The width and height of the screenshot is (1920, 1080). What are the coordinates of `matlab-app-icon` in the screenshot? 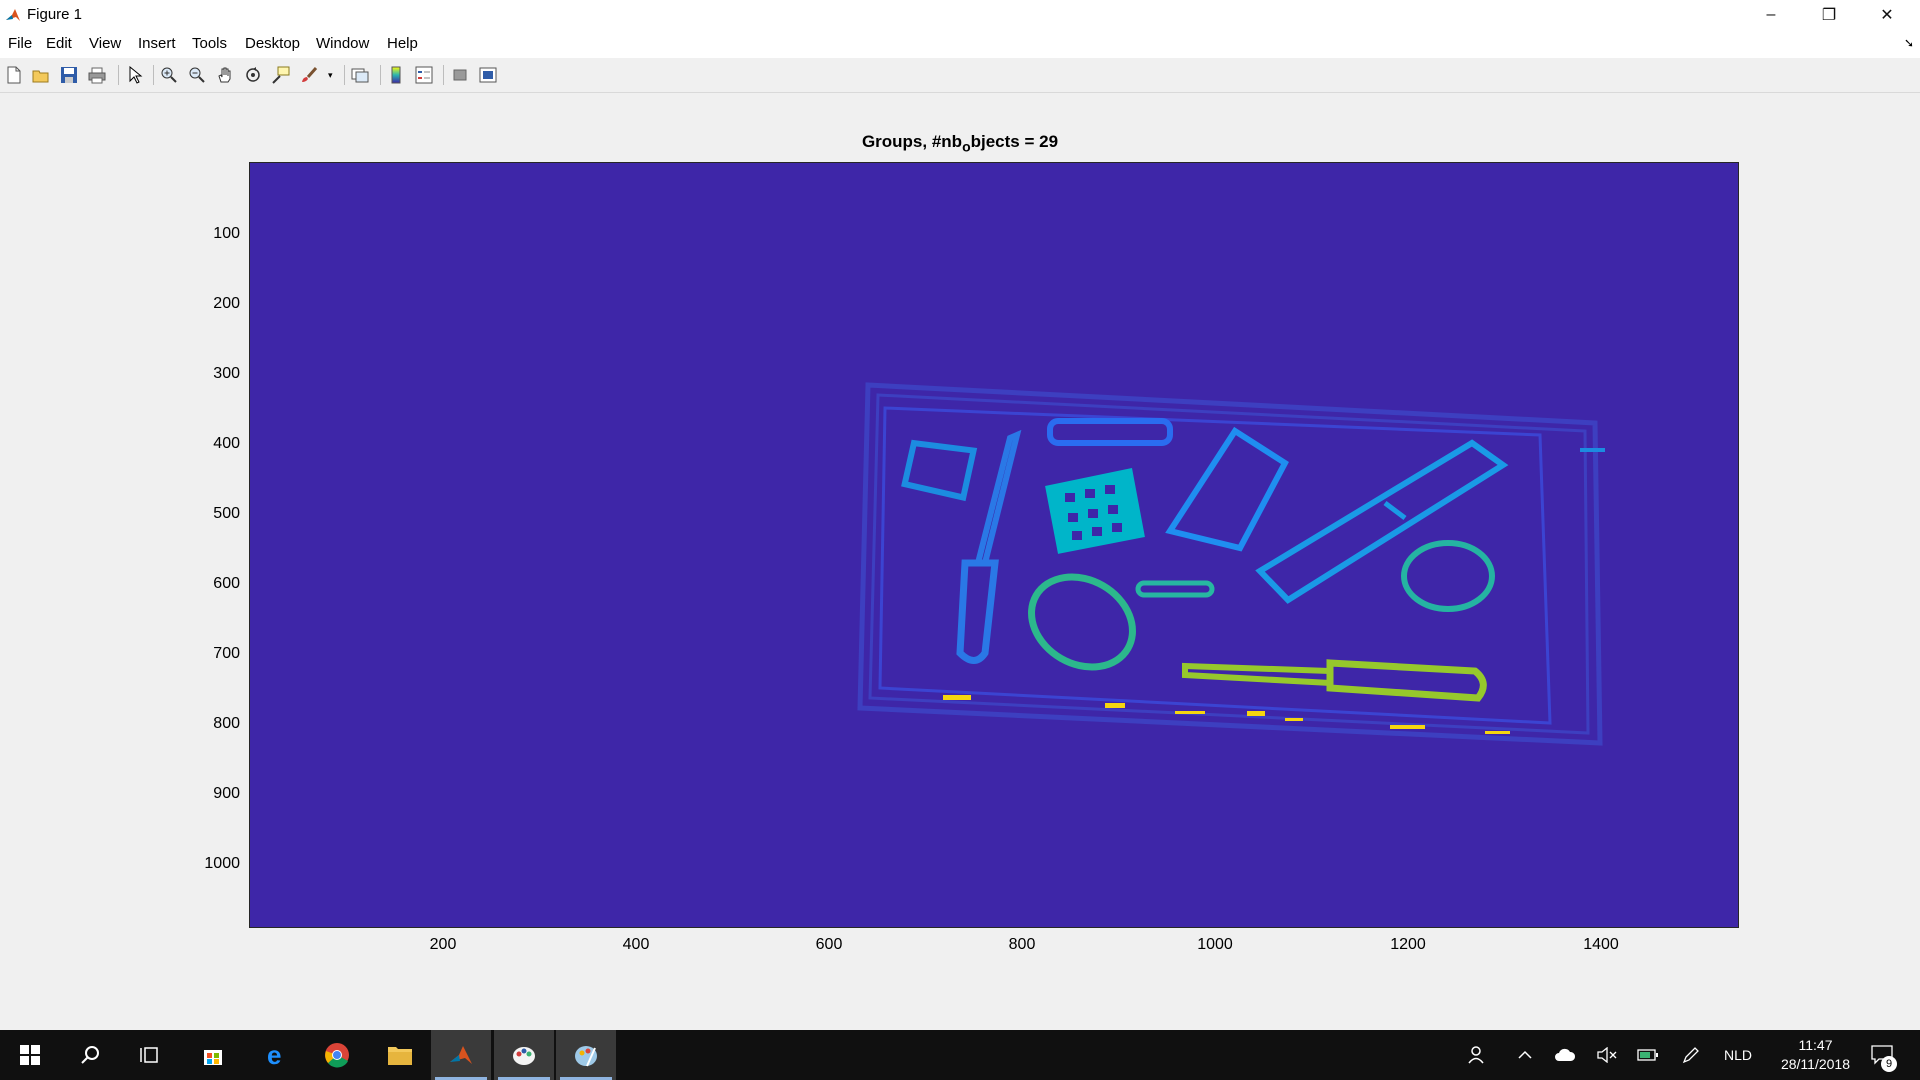 It's located at (13, 15).